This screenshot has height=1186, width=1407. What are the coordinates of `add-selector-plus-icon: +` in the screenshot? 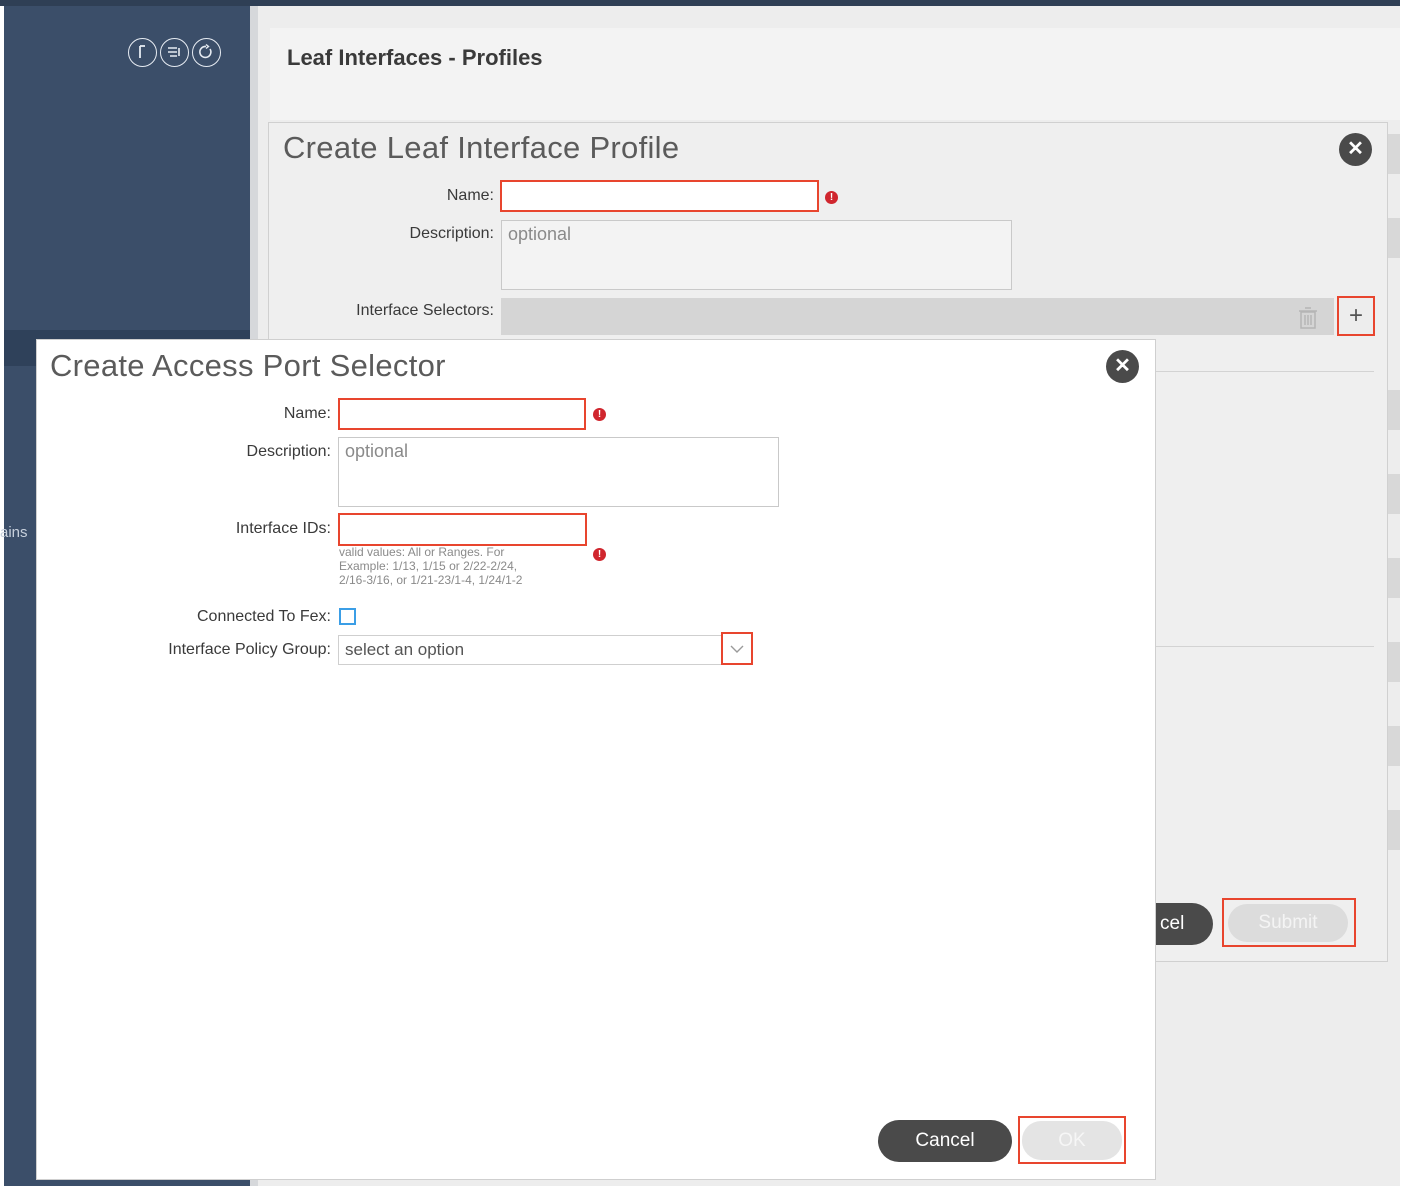 It's located at (1356, 316).